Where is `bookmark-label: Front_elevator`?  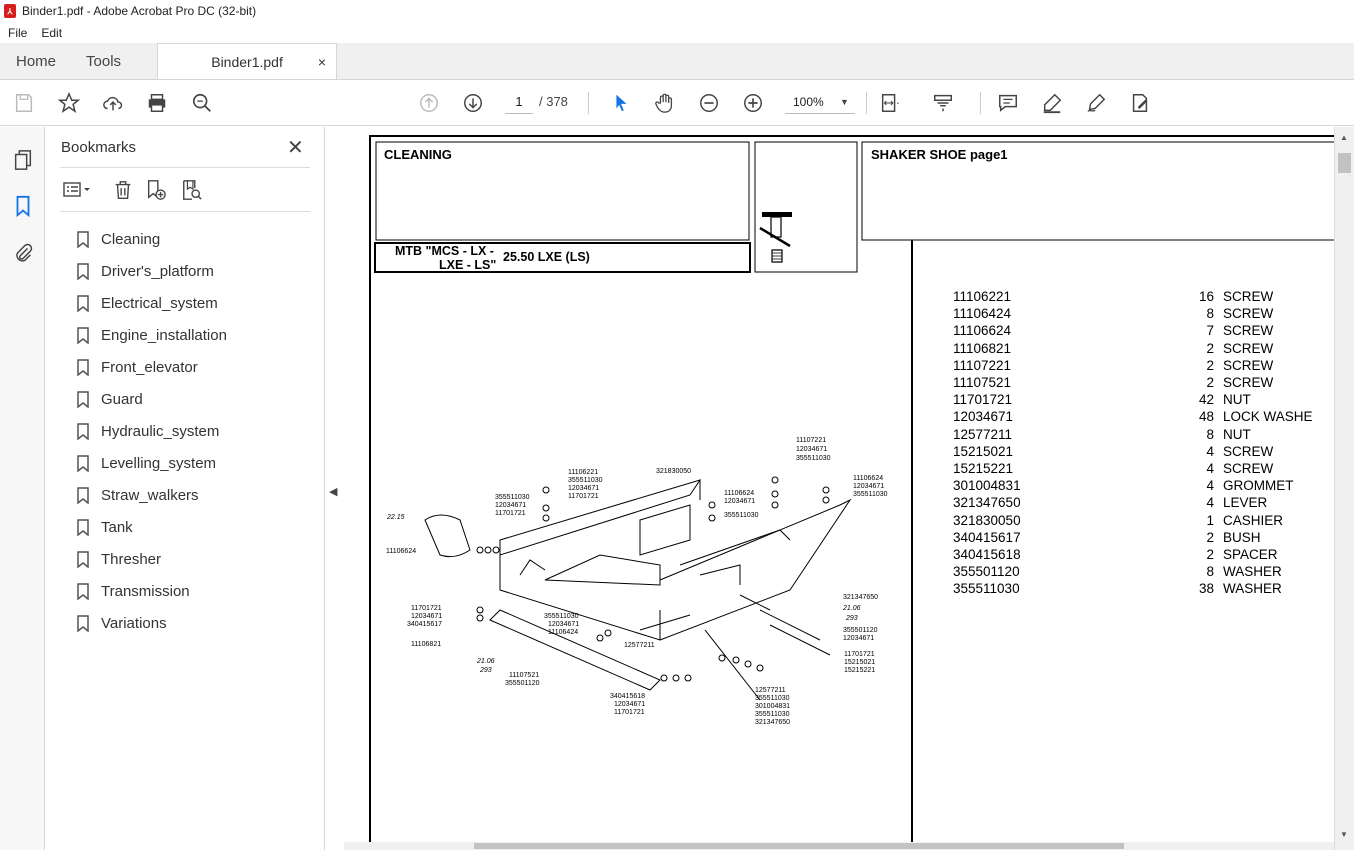 bookmark-label: Front_elevator is located at coordinates (149, 367).